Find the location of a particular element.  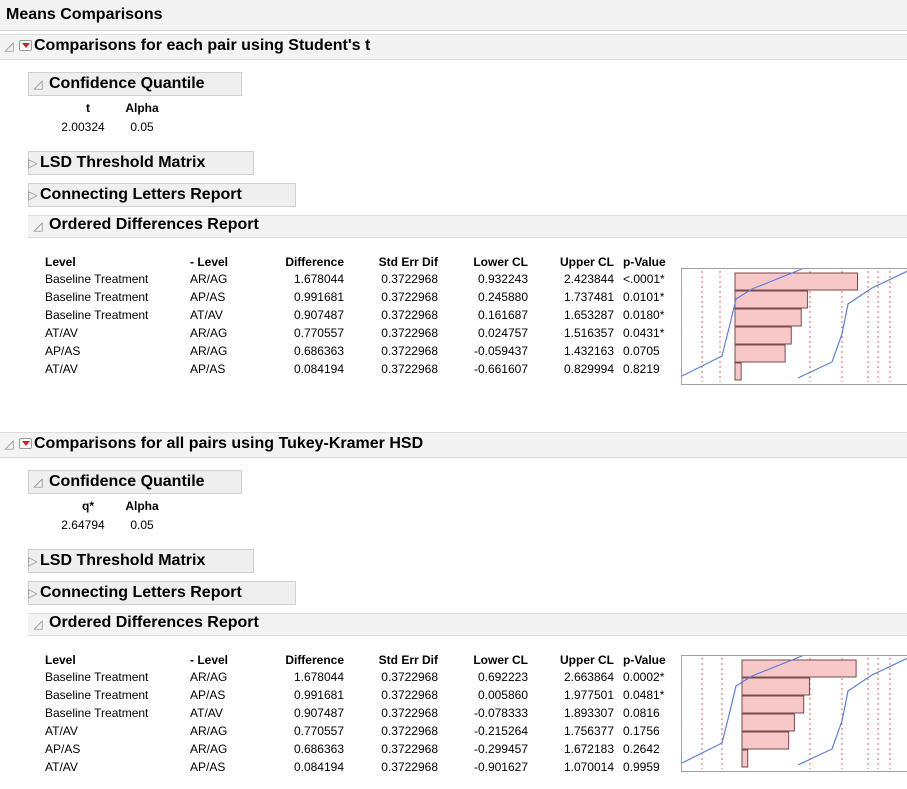

lsd-threshold-matrix-title: LSD Threshold Matrix is located at coordinates (123, 162).